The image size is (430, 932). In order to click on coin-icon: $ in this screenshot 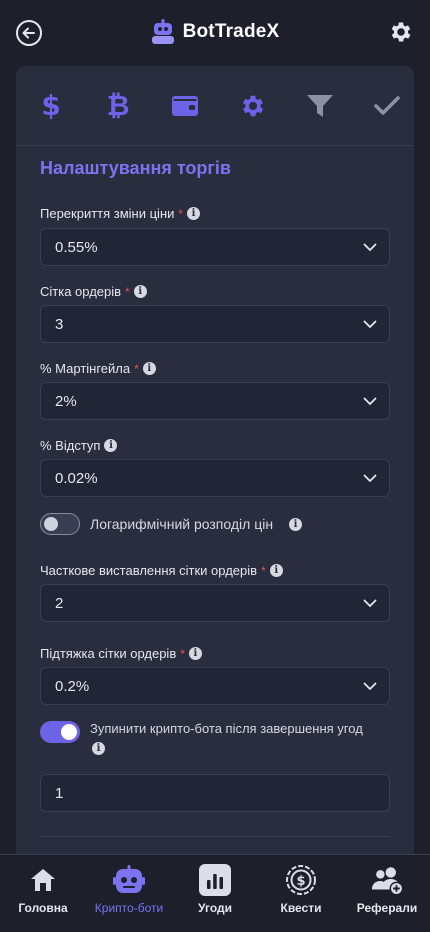, I will do `click(301, 880)`.